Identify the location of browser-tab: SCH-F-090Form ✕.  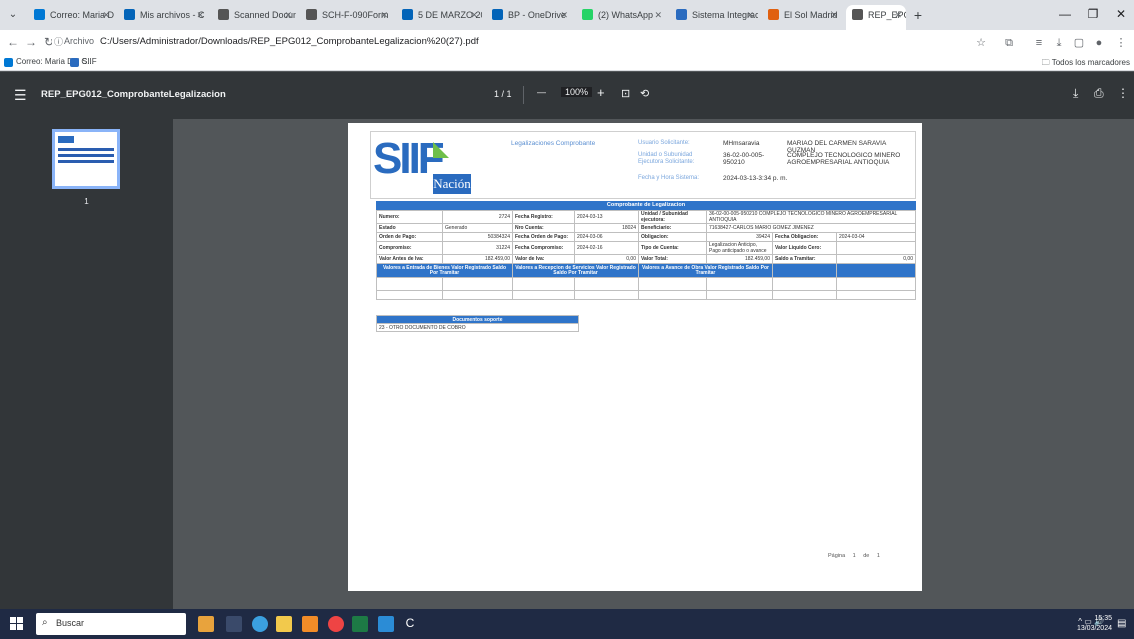
(346, 17).